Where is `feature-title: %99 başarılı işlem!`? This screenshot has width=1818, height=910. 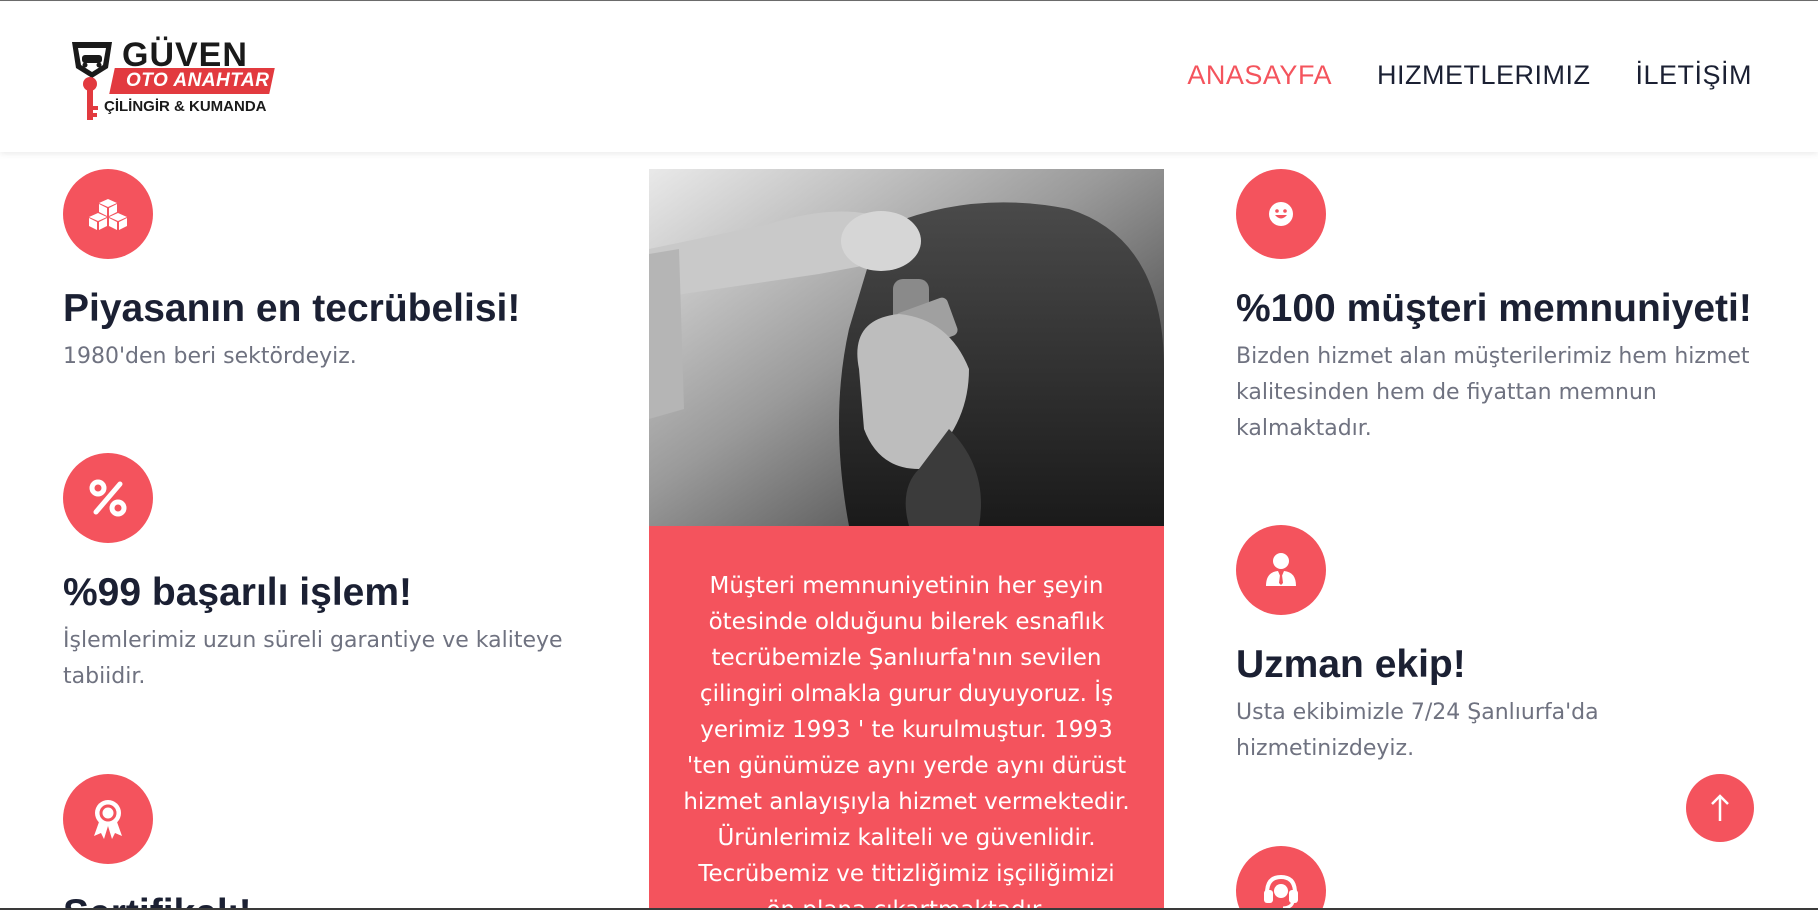 feature-title: %99 başarılı işlem! is located at coordinates (238, 592).